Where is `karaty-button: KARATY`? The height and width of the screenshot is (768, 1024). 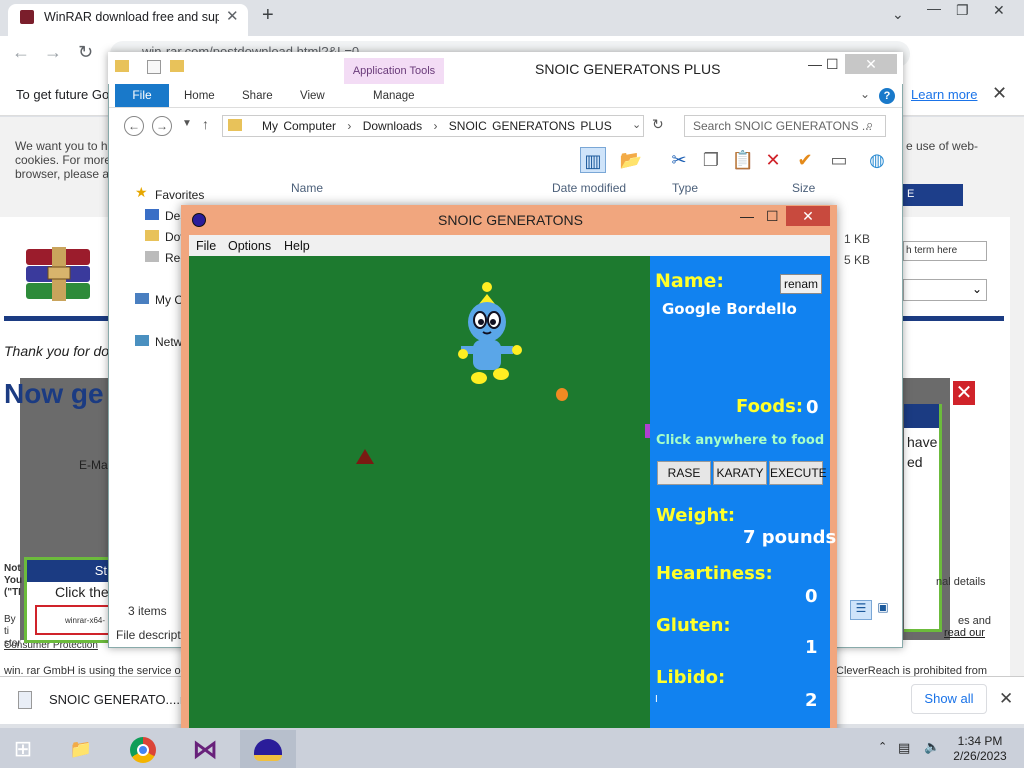 karaty-button: KARATY is located at coordinates (740, 473).